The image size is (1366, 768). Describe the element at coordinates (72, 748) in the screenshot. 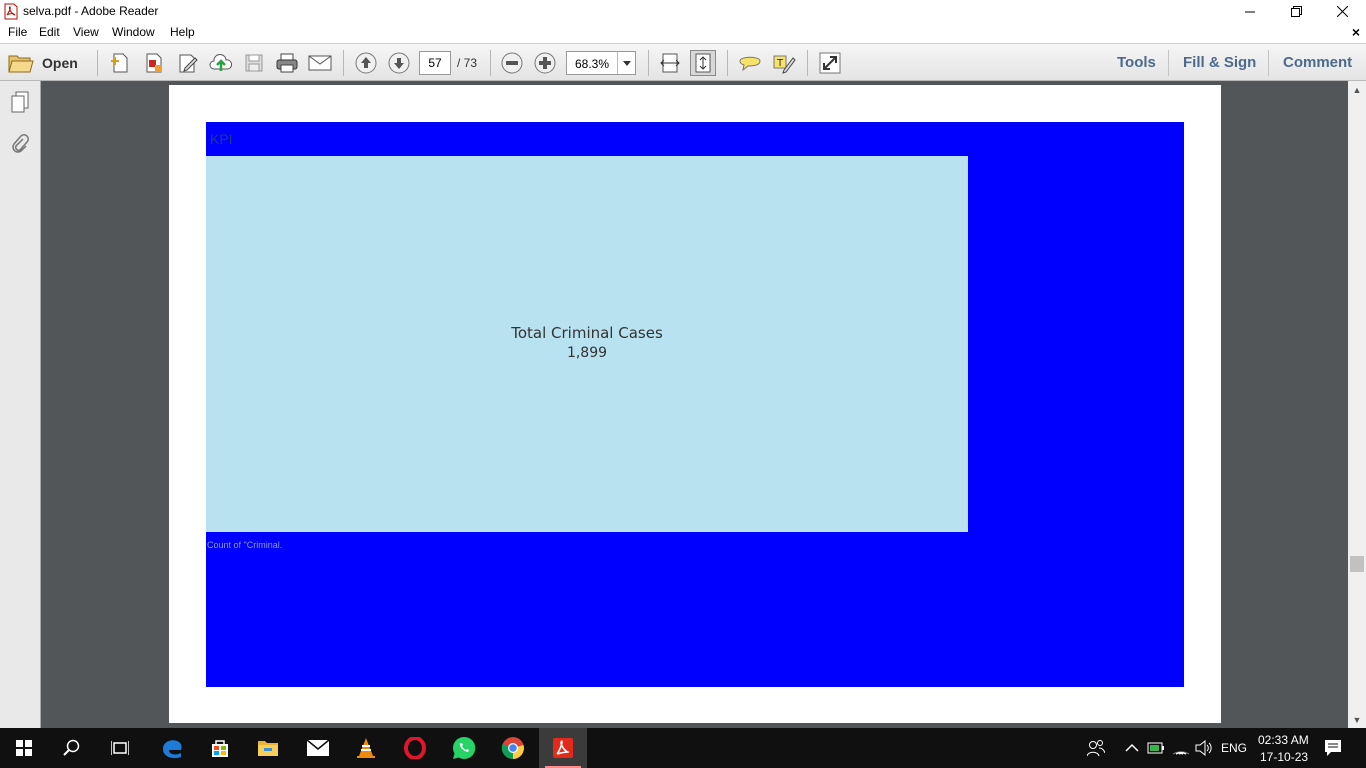

I see `search-button` at that location.